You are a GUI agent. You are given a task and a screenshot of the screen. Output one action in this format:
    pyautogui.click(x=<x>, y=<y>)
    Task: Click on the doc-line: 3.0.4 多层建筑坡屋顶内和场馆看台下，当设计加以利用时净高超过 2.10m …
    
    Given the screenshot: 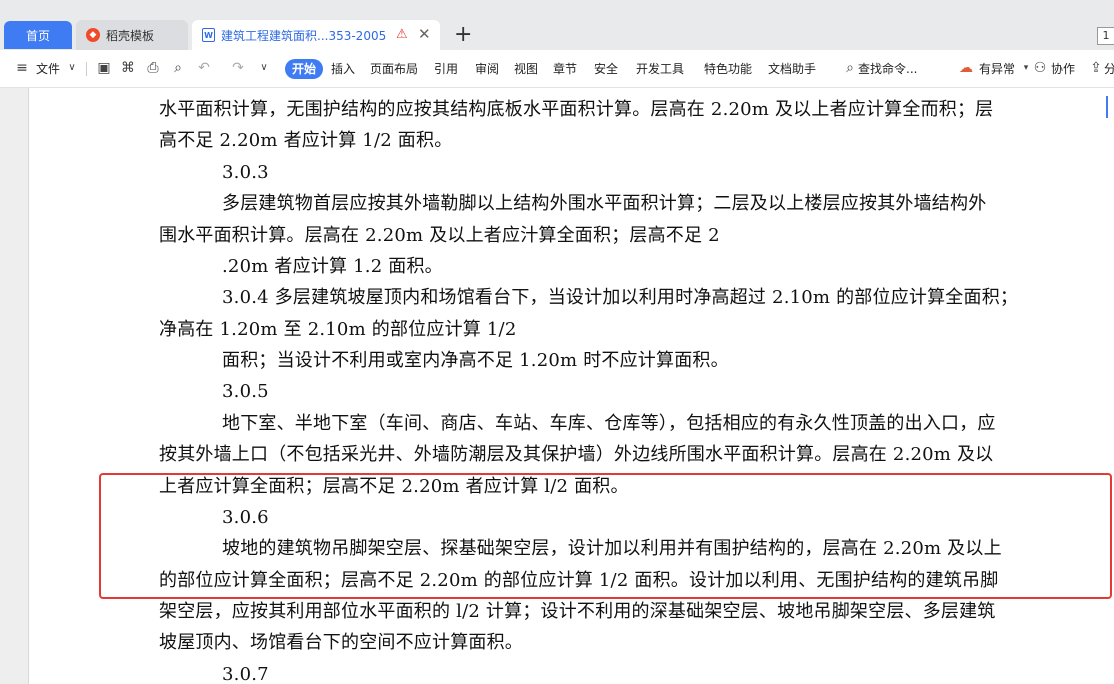 What is the action you would take?
    pyautogui.click(x=620, y=298)
    